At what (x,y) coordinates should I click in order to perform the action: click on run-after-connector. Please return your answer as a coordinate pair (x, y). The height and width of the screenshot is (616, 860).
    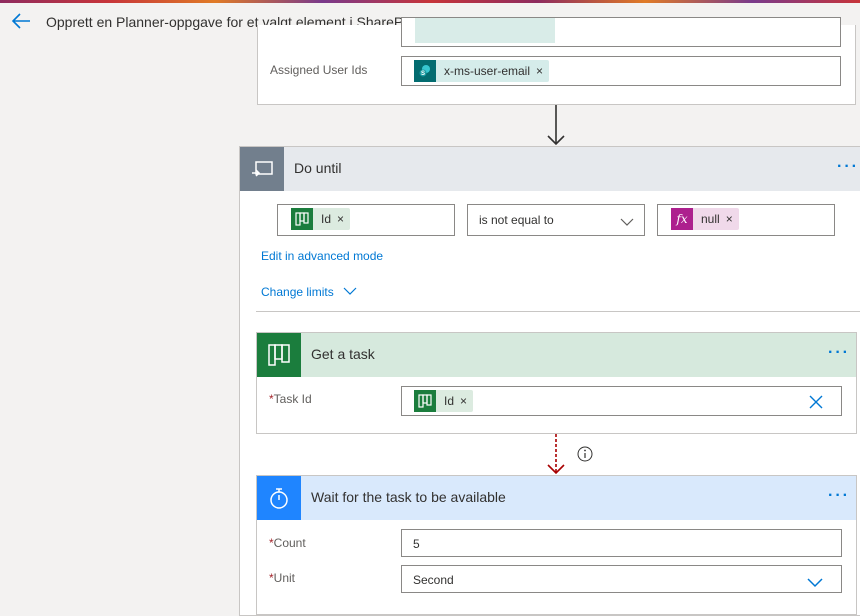
    Looking at the image, I should click on (556, 454).